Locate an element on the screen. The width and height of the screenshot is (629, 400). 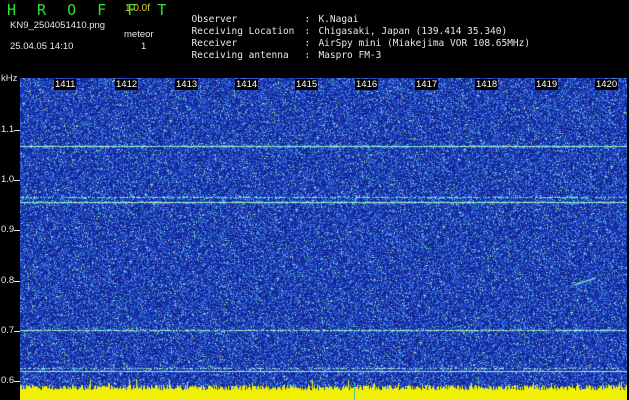
y-tick-label: 0.7 is located at coordinates (8, 330).